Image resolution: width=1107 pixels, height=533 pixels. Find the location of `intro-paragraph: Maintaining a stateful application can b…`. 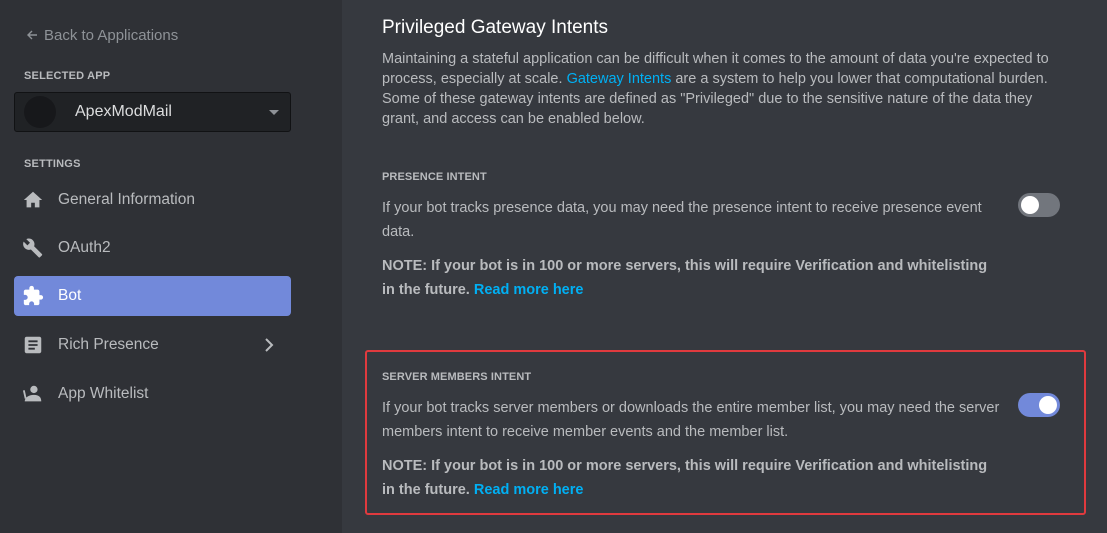

intro-paragraph: Maintaining a stateful application can b… is located at coordinates (722, 89).